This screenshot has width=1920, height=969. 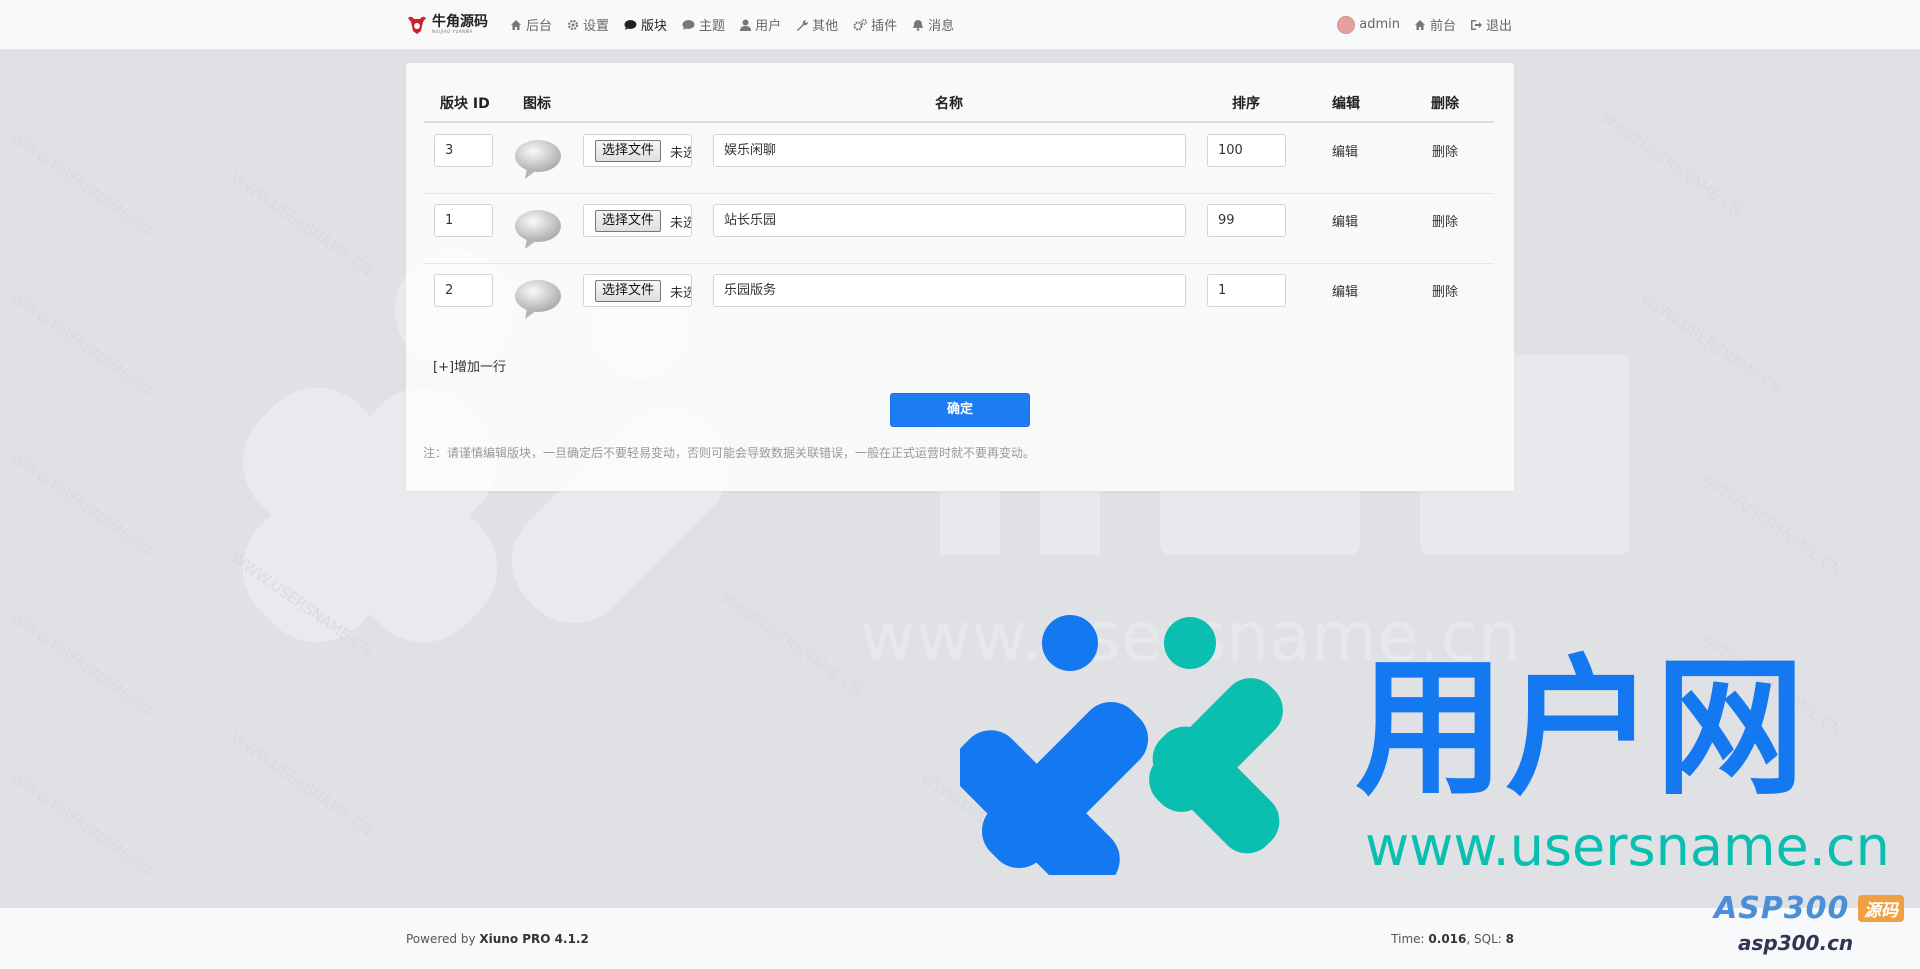 What do you see at coordinates (817, 24) in the screenshot?
I see `nav-item-other: 其他` at bounding box center [817, 24].